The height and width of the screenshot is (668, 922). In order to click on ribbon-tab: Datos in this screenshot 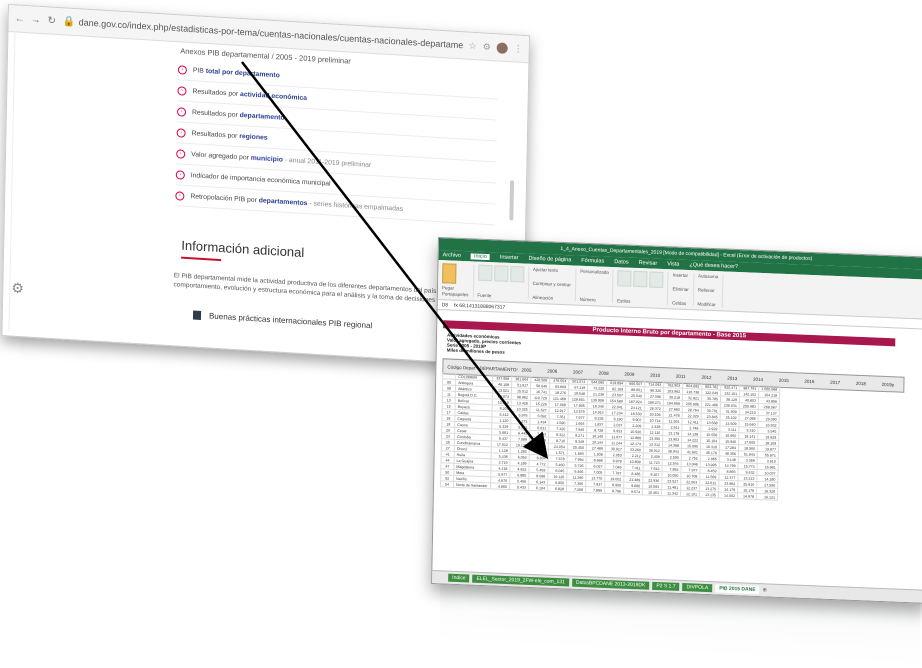, I will do `click(621, 262)`.